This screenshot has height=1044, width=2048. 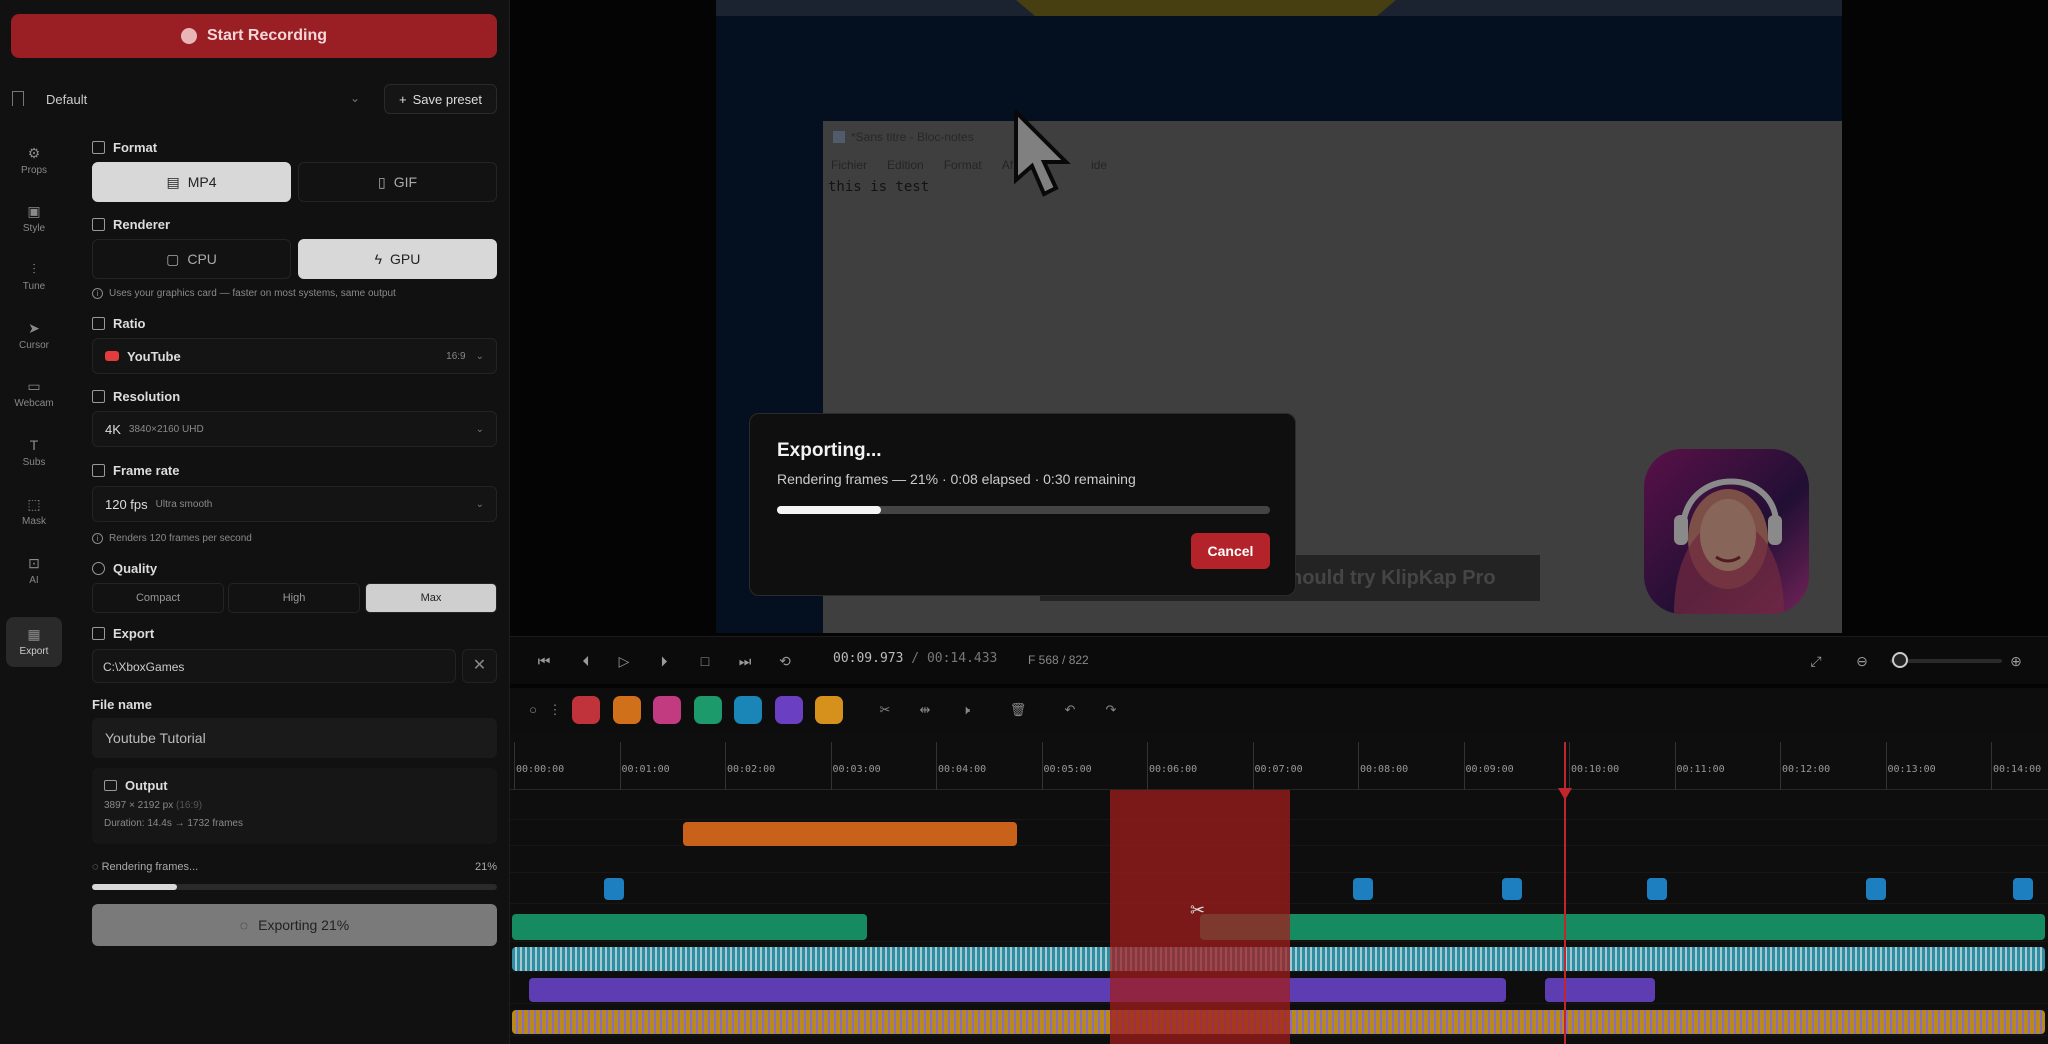 I want to click on step-forward-icon: ⏵, so click(x=664, y=661).